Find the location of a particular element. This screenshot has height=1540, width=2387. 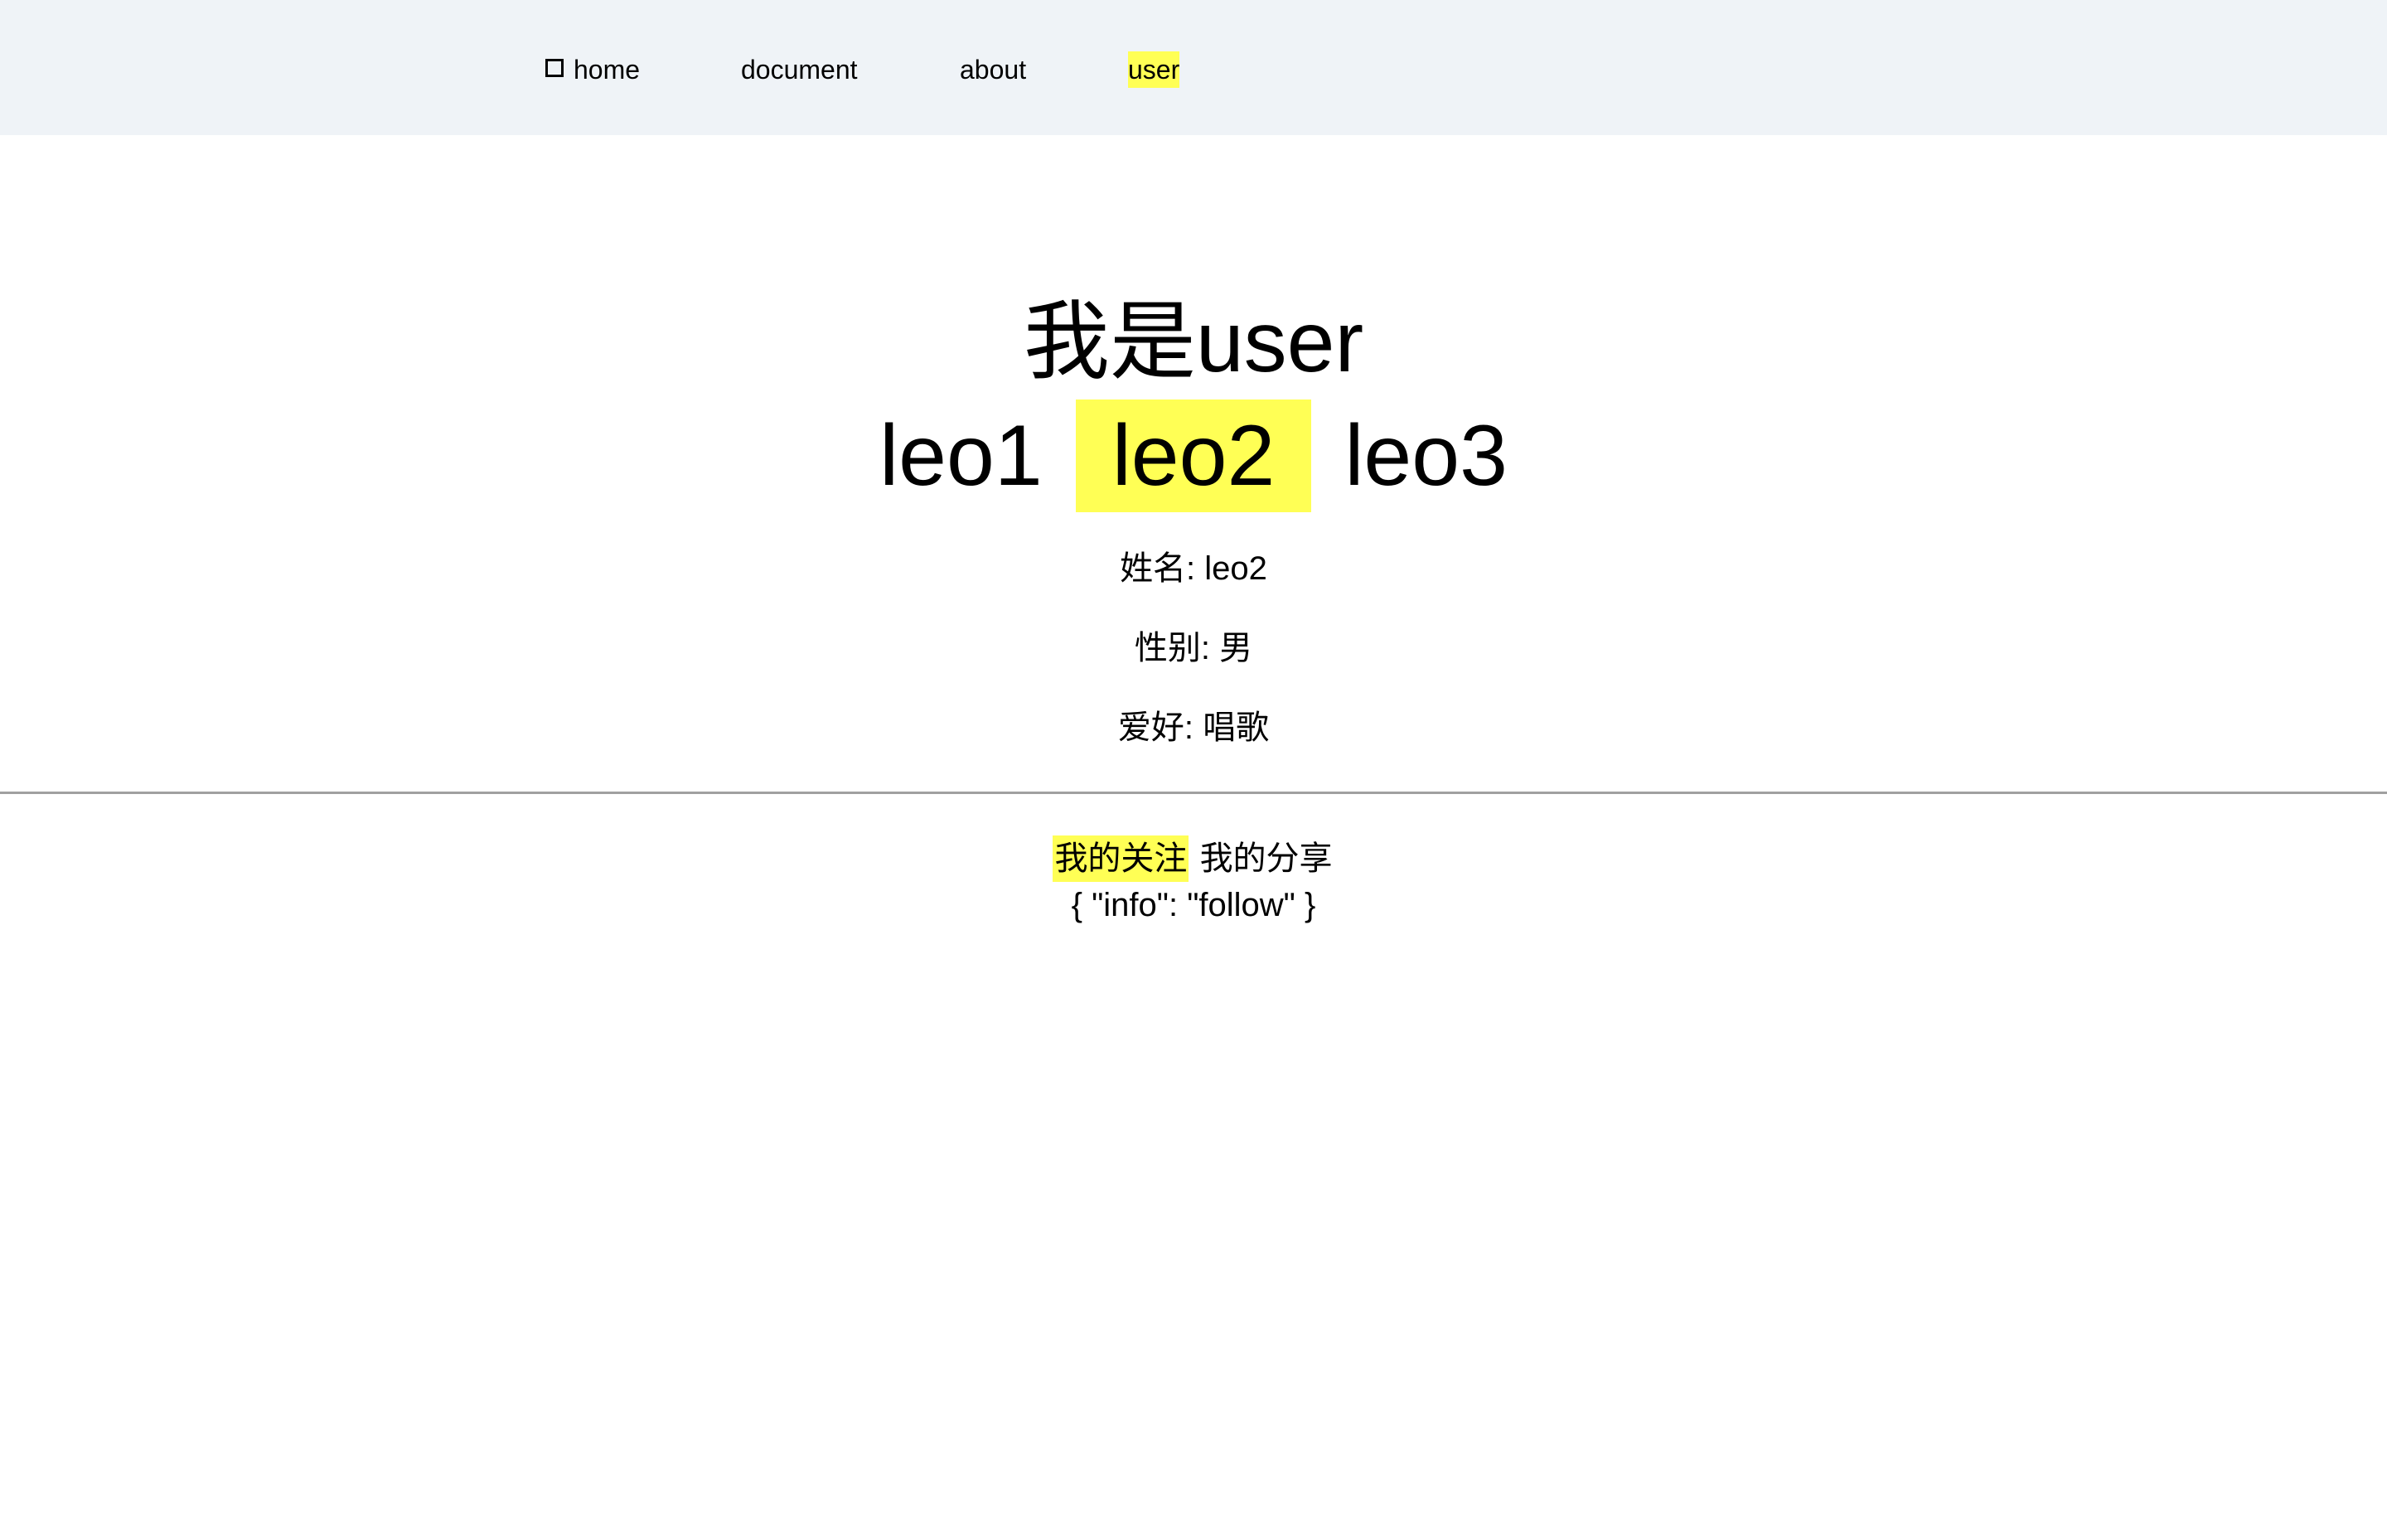

json-output: { "info": "follow" } is located at coordinates (1193, 905).